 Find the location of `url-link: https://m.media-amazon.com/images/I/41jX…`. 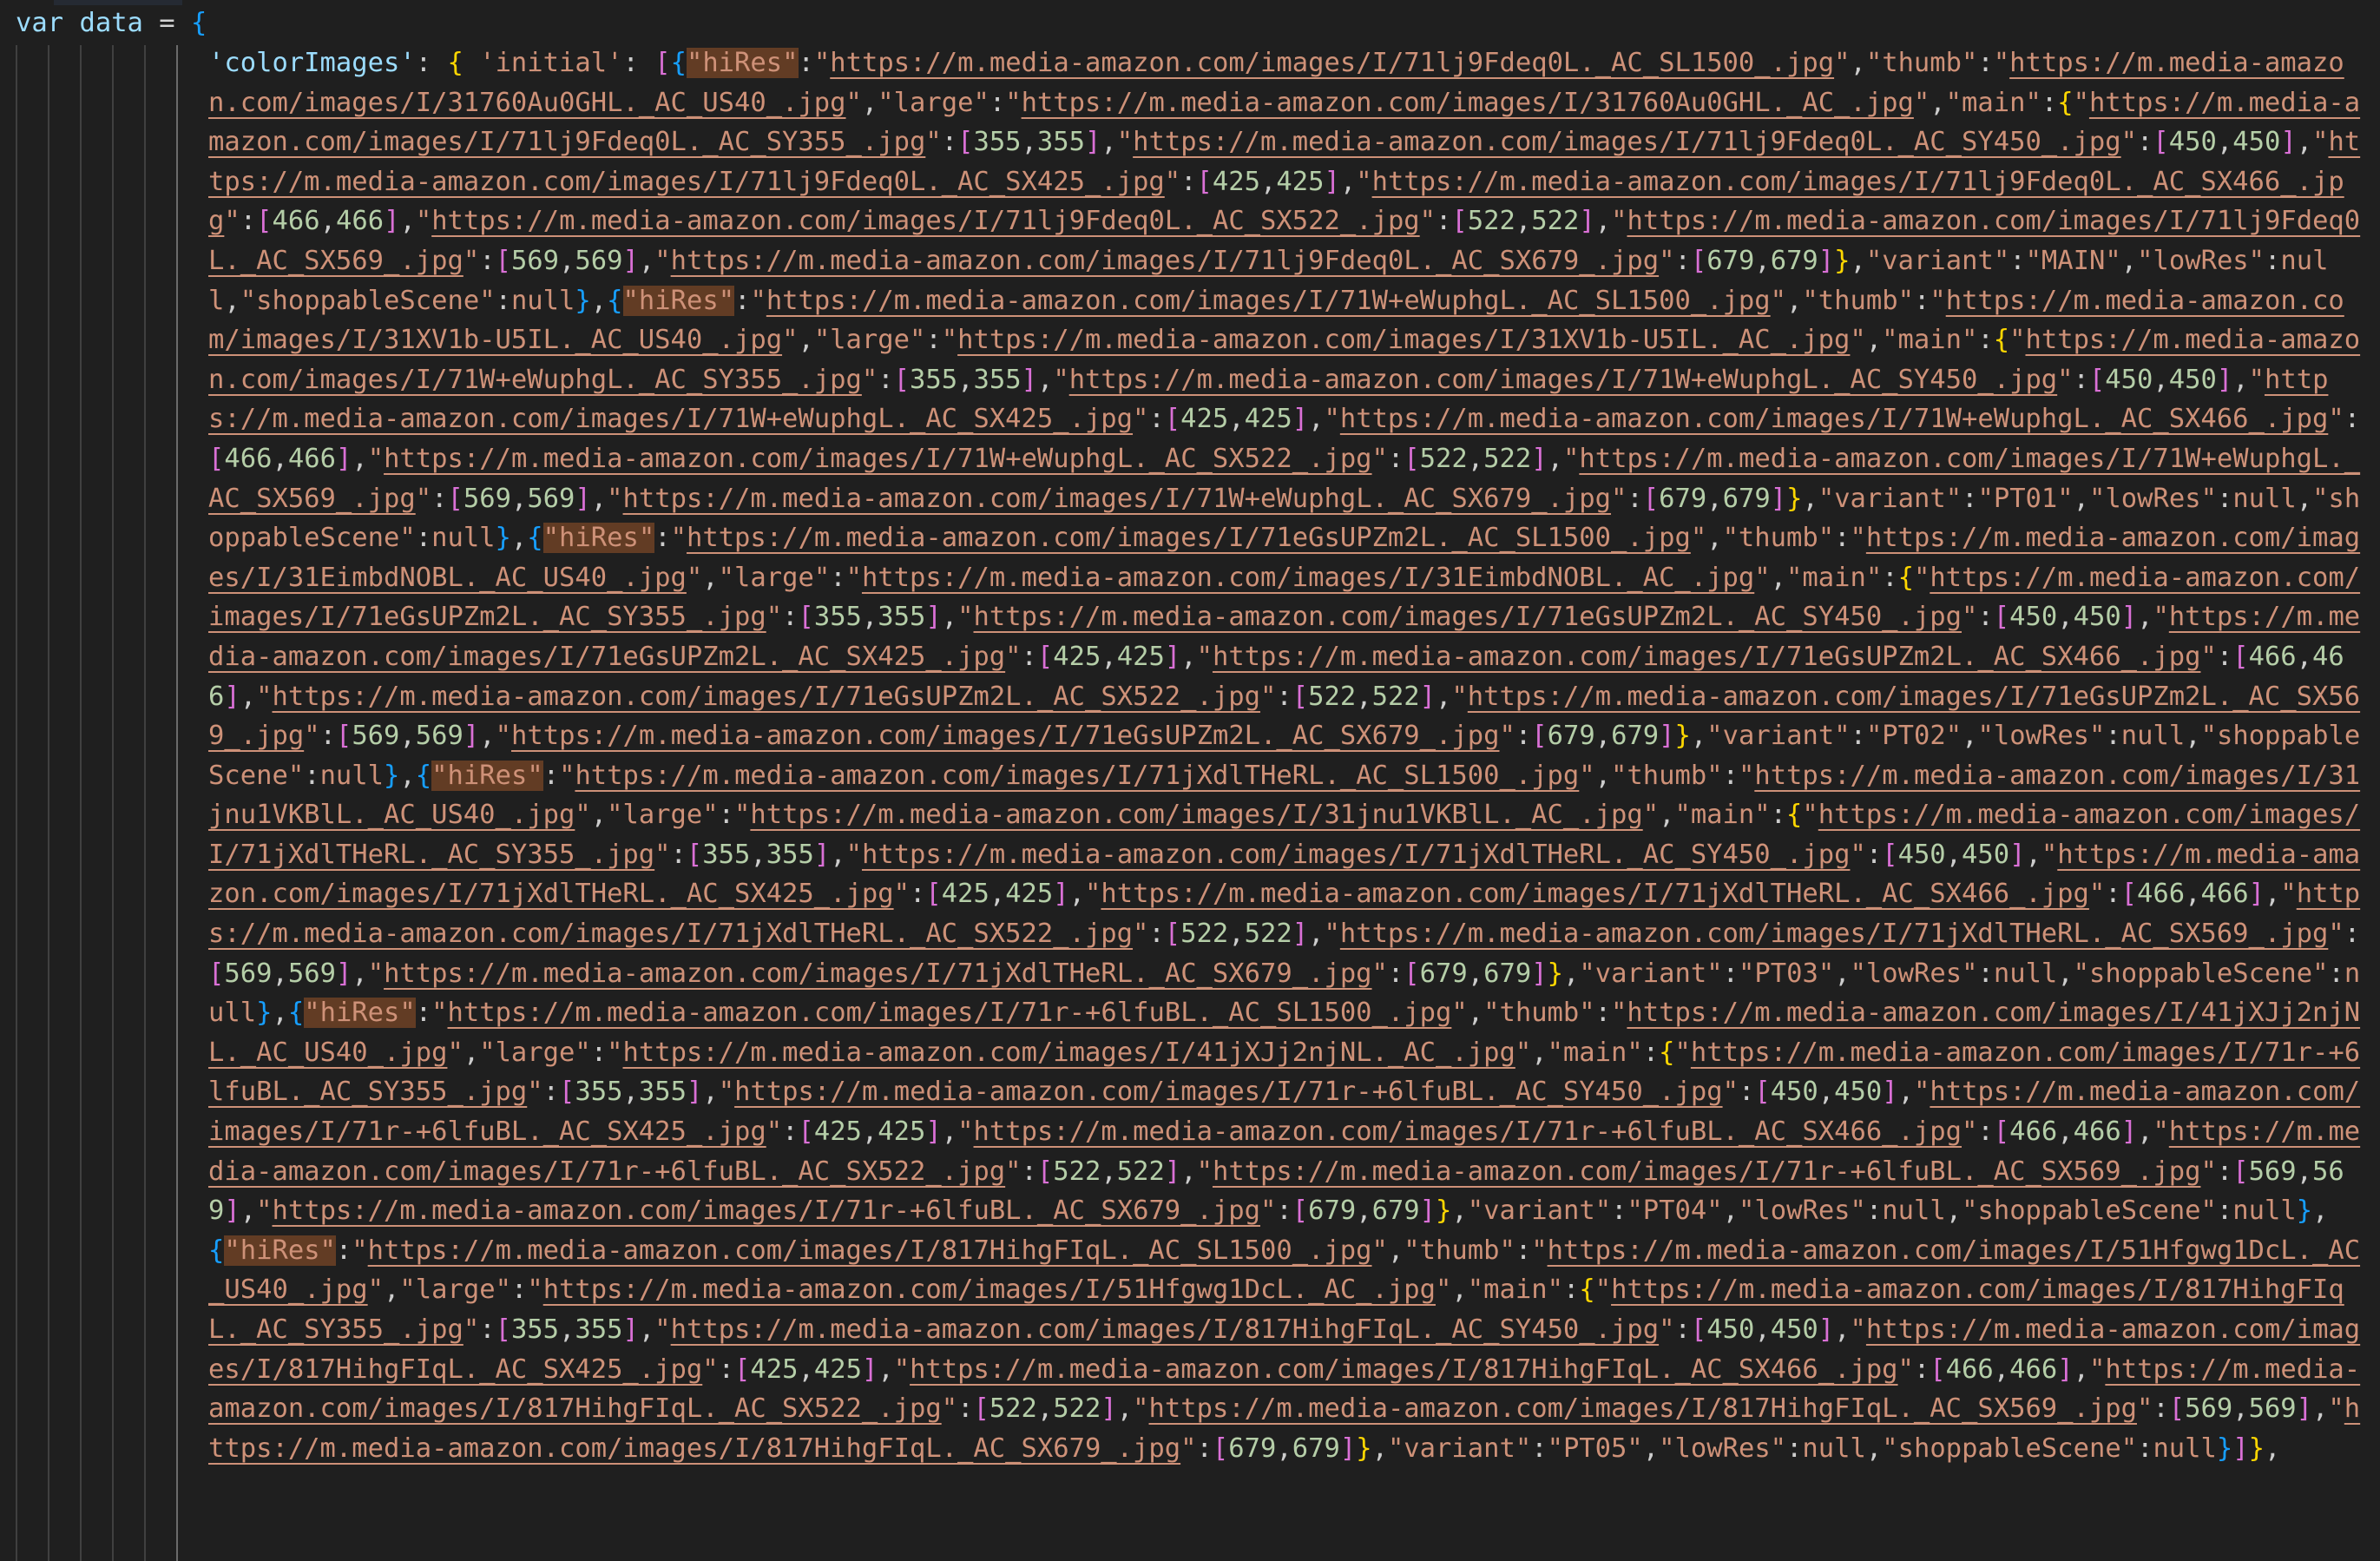

url-link: https://m.media-amazon.com/images/I/41jX… is located at coordinates (1069, 1052).